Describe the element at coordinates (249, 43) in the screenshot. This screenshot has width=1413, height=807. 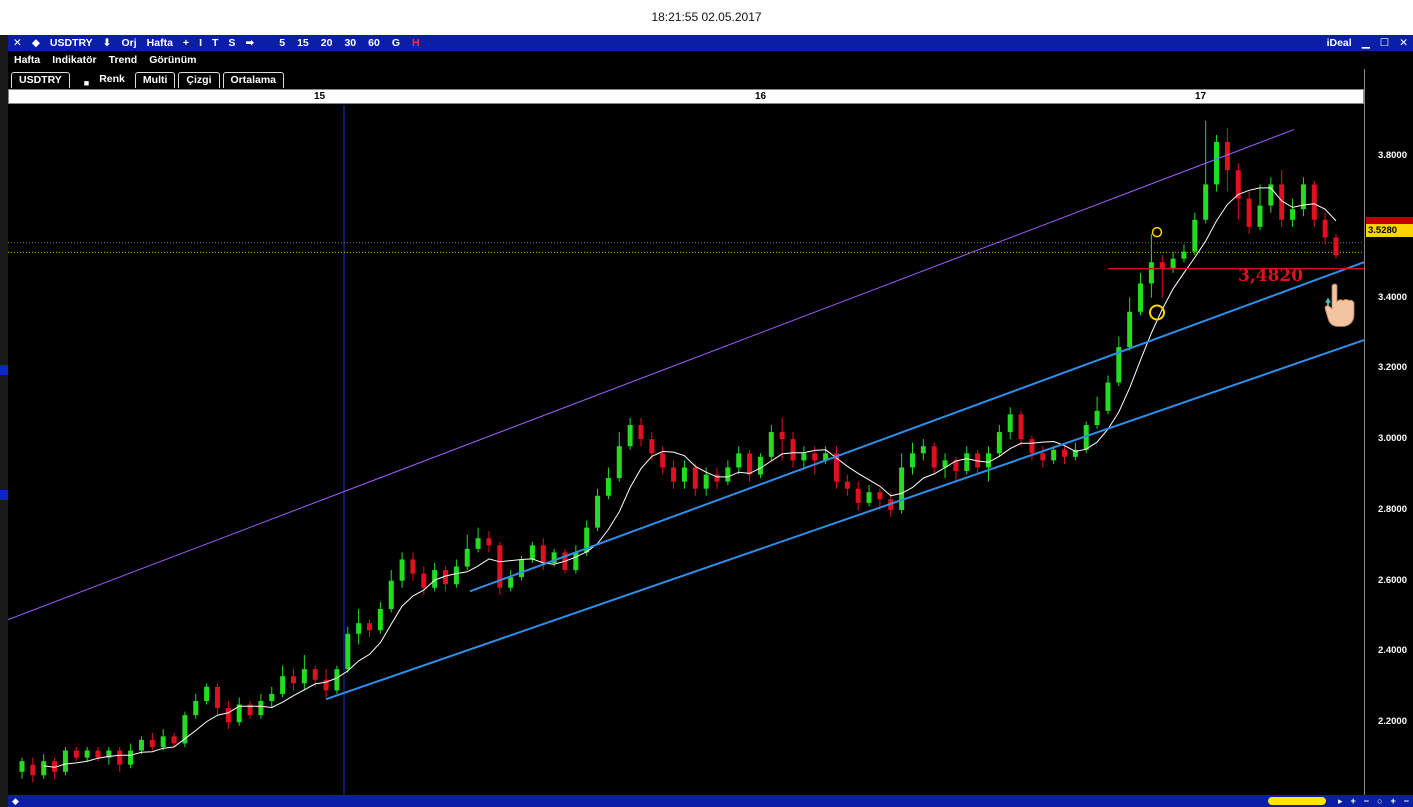
I see `forward-arrow-icon: ➡` at that location.